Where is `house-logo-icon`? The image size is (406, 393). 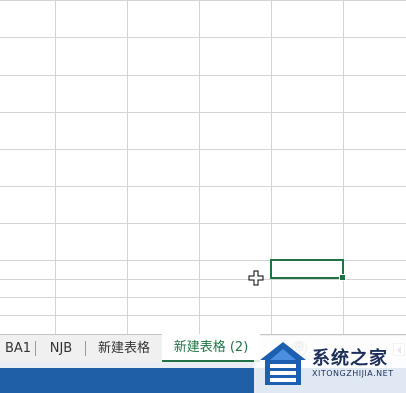
house-logo-icon is located at coordinates (283, 363).